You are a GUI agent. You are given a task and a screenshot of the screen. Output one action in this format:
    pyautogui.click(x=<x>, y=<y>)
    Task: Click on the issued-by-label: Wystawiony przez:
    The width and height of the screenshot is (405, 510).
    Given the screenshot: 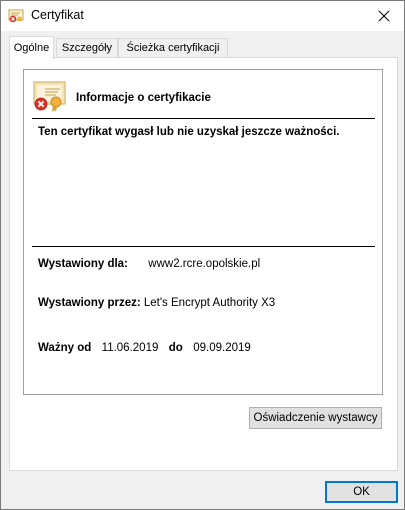 What is the action you would take?
    pyautogui.click(x=89, y=303)
    